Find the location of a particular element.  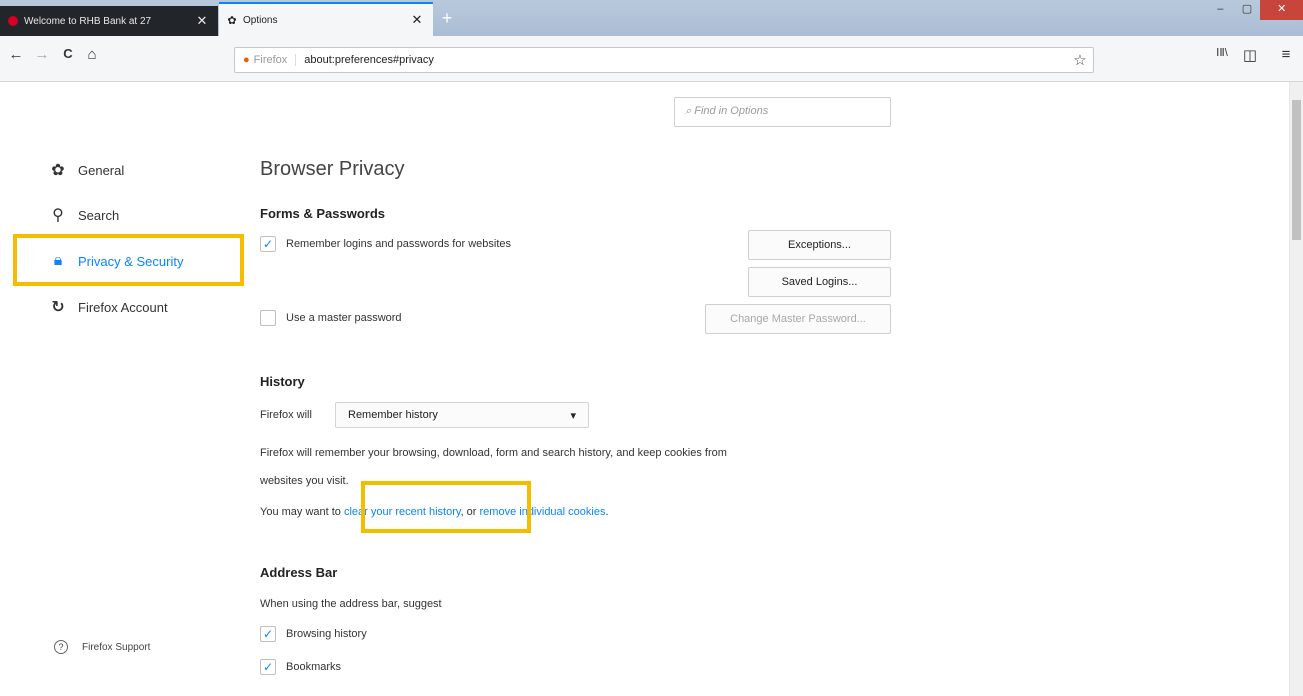

home-button: ⌂ is located at coordinates (92, 54).